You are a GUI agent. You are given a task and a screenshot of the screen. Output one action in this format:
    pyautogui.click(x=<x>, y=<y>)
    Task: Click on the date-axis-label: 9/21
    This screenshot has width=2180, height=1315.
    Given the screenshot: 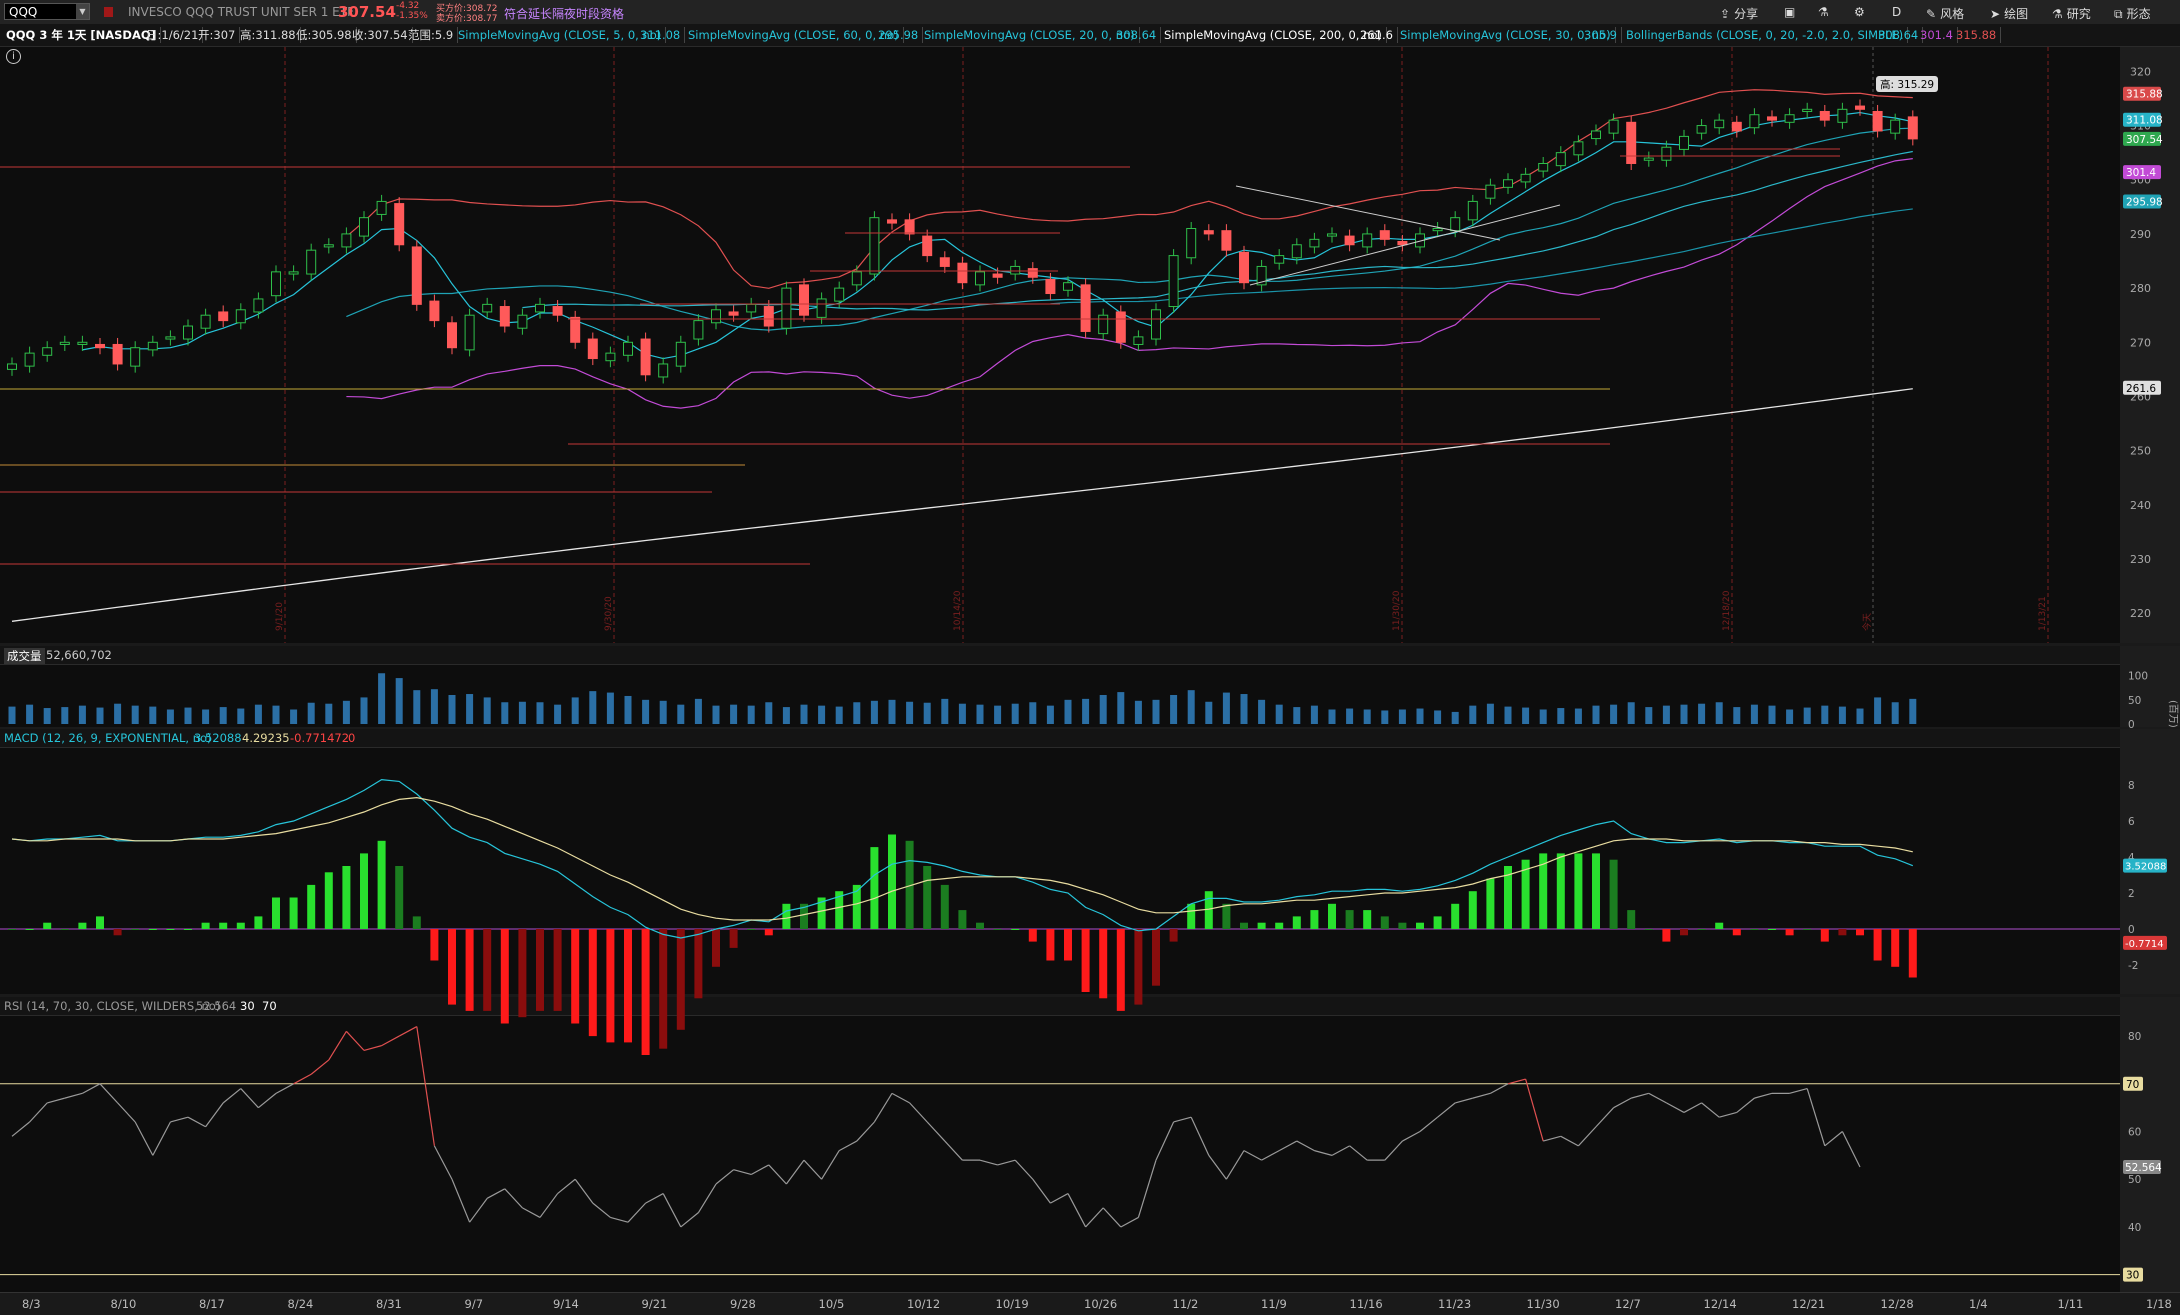 What is the action you would take?
    pyautogui.click(x=654, y=1304)
    